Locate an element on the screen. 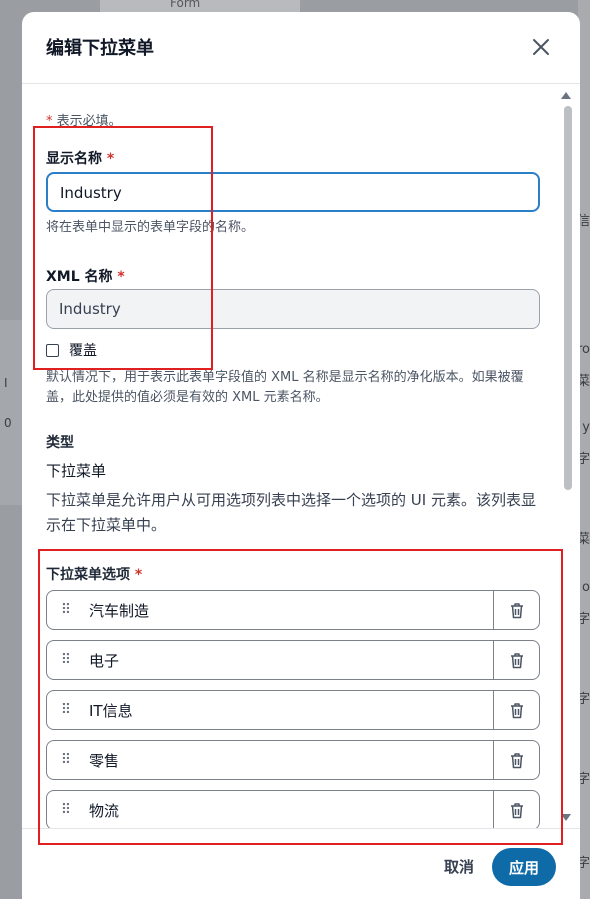 The image size is (590, 899). type-label: 类型 is located at coordinates (60, 443).